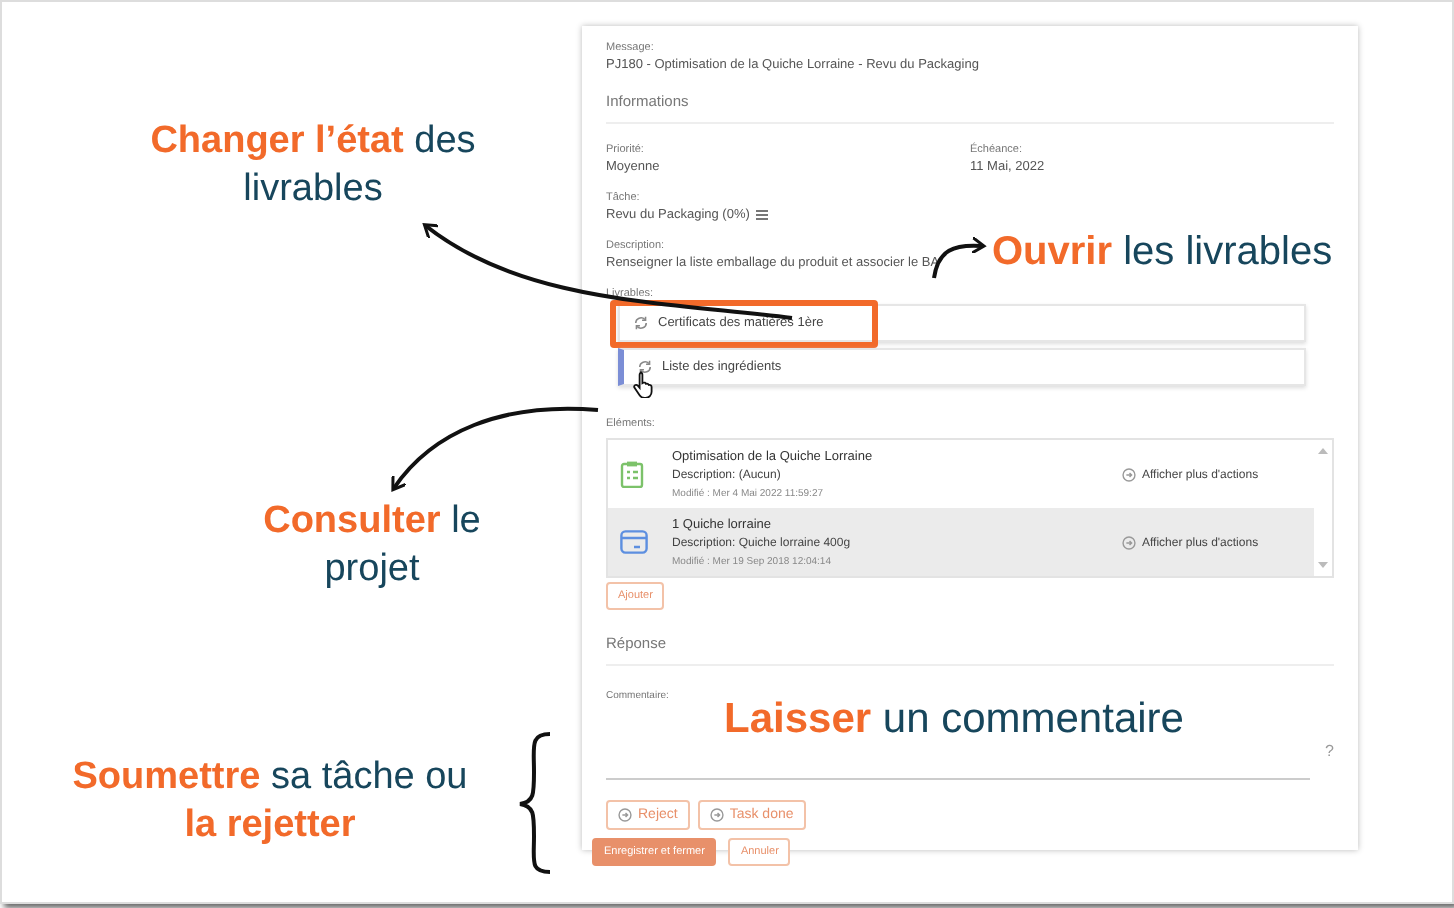 The image size is (1454, 908). What do you see at coordinates (1162, 253) in the screenshot?
I see `annotation-text: Ouvrir les livrables` at bounding box center [1162, 253].